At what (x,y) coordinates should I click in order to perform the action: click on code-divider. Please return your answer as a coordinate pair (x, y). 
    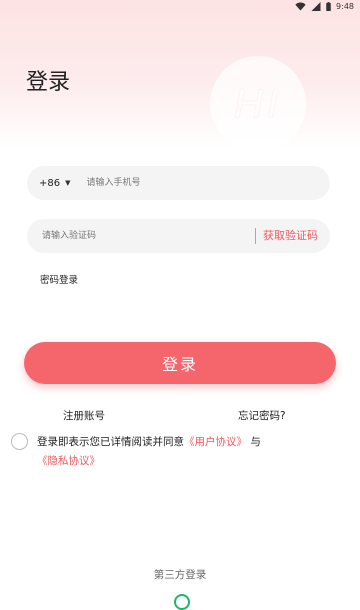
    Looking at the image, I should click on (255, 236).